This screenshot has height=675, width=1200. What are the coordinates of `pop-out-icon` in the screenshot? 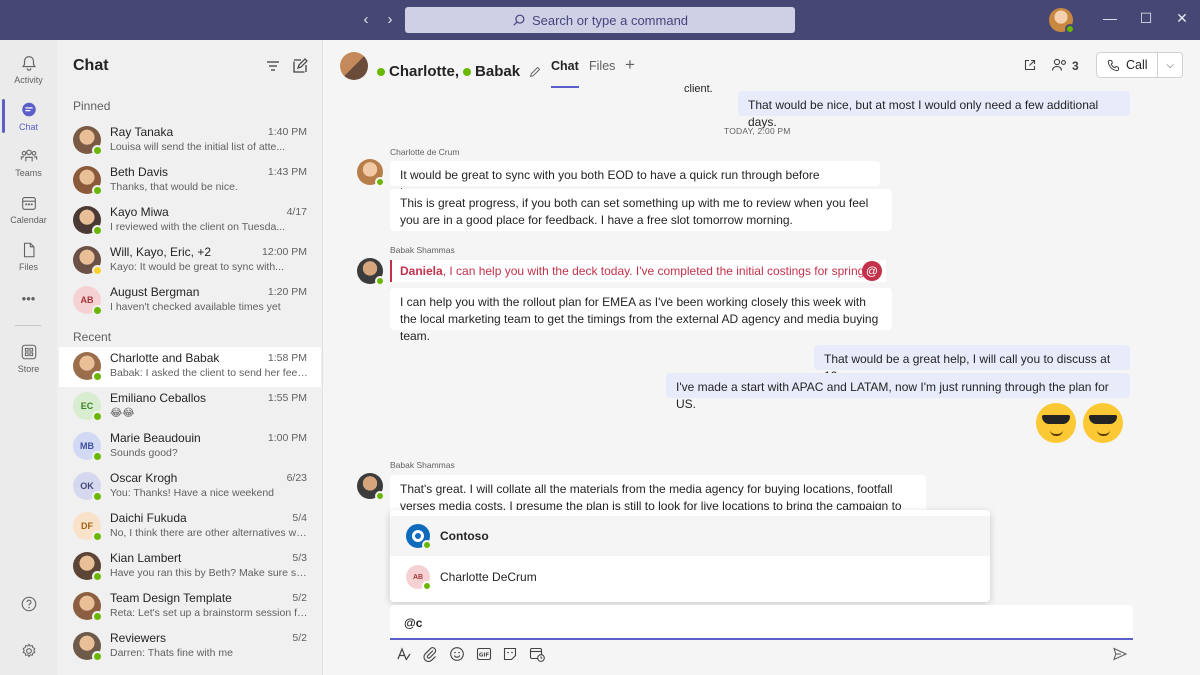 It's located at (1030, 65).